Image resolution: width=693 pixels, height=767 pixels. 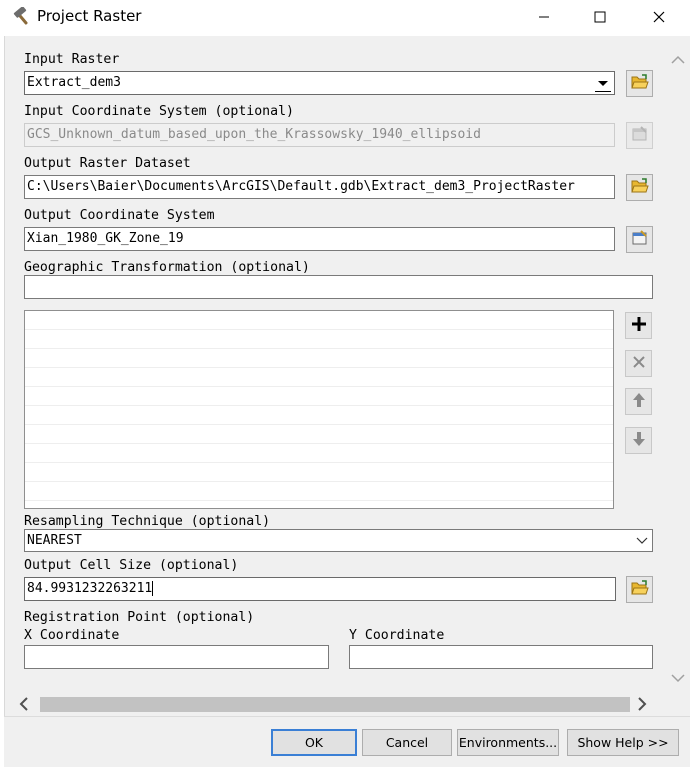 I want to click on output-coord-properties-button, so click(x=639, y=239).